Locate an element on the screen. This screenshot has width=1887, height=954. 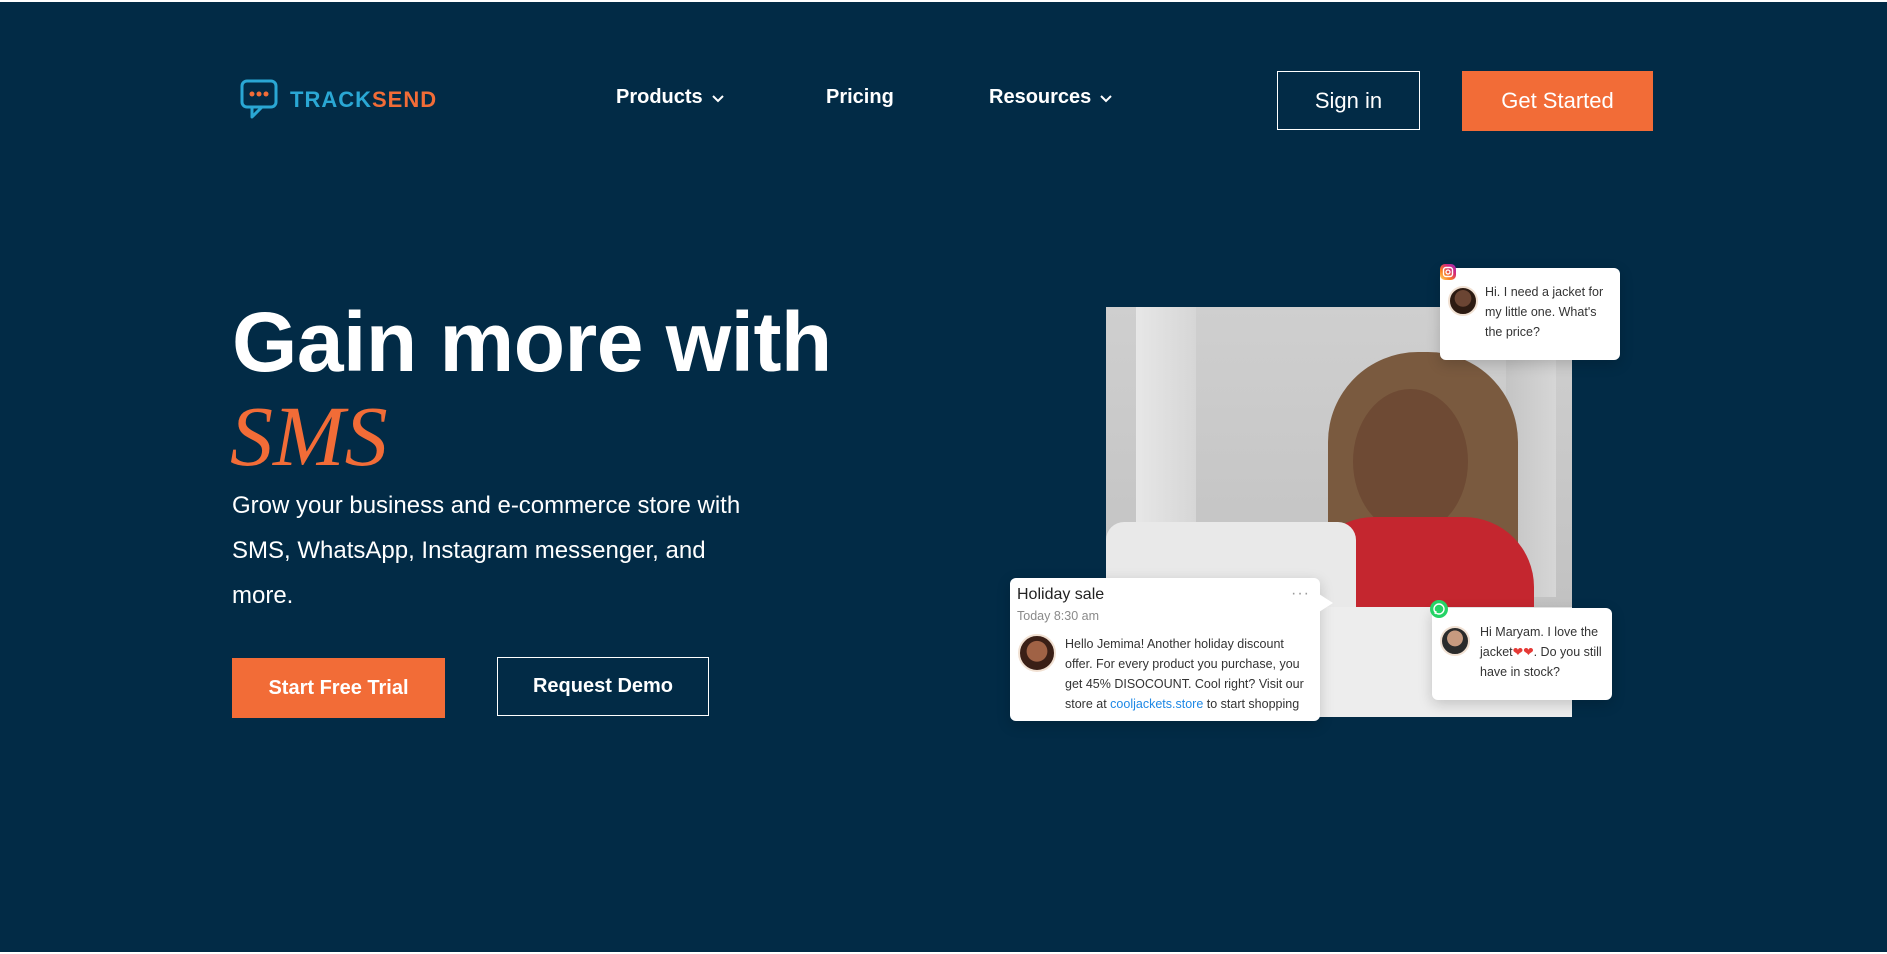
nav-pricing: Pricing is located at coordinates (860, 97).